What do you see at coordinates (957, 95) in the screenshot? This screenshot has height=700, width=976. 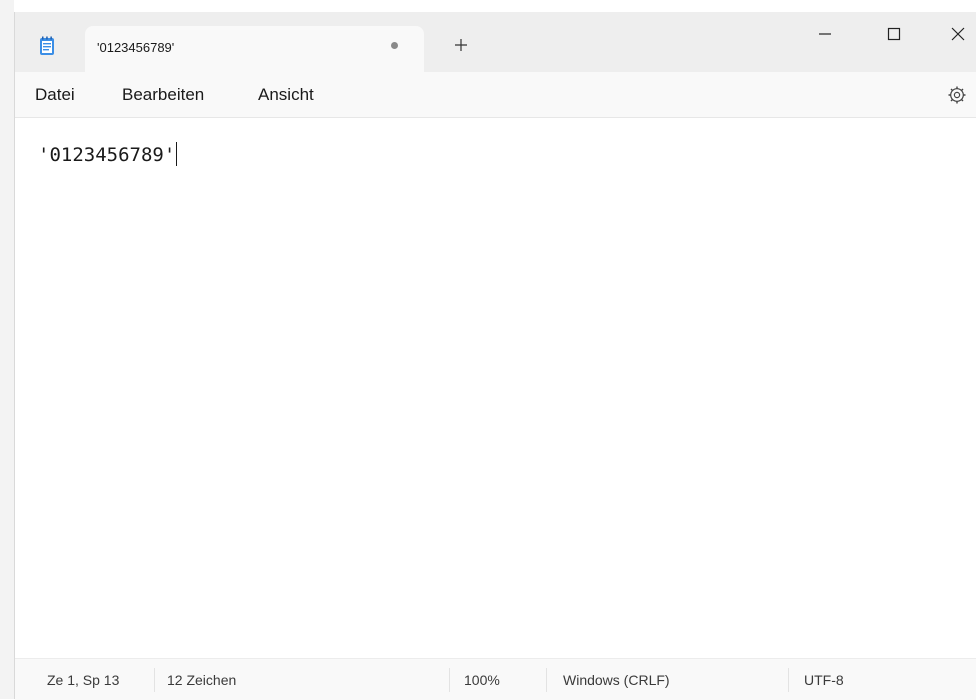 I see `gear-icon` at bounding box center [957, 95].